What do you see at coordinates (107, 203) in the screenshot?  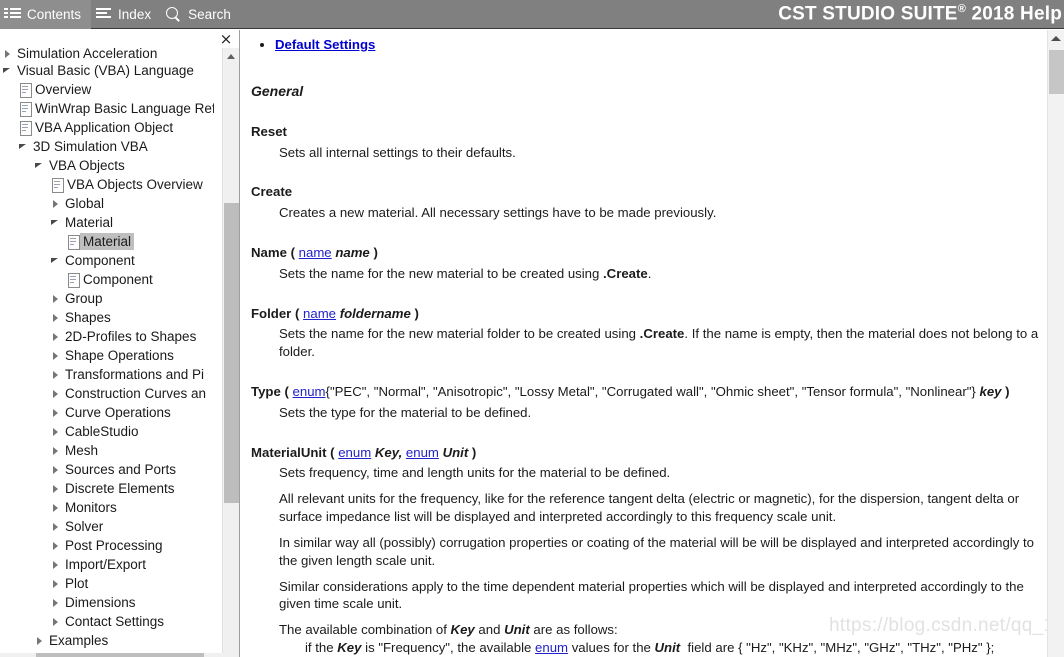 I see `tree-item-global: Global` at bounding box center [107, 203].